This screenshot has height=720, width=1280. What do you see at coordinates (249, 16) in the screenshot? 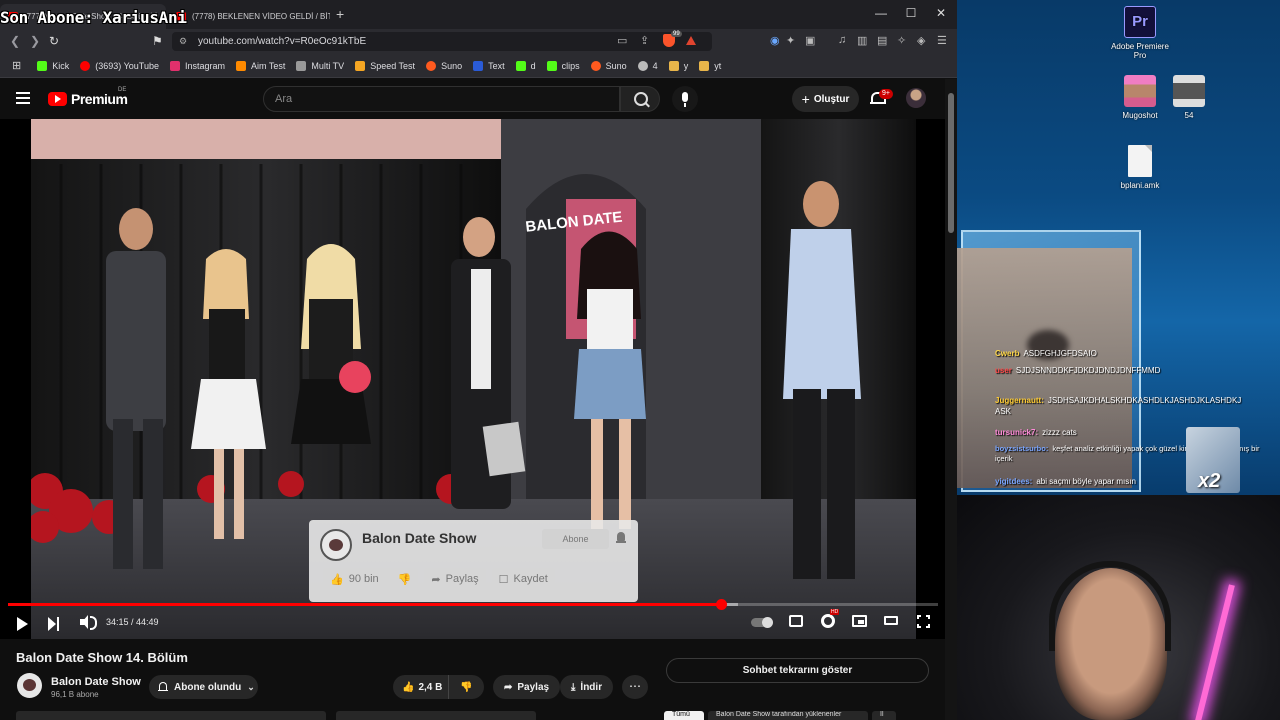
I see `tab-beklenen-video: (7778) BEKLENEN VİDEO GELDİ / BİT` at bounding box center [249, 16].